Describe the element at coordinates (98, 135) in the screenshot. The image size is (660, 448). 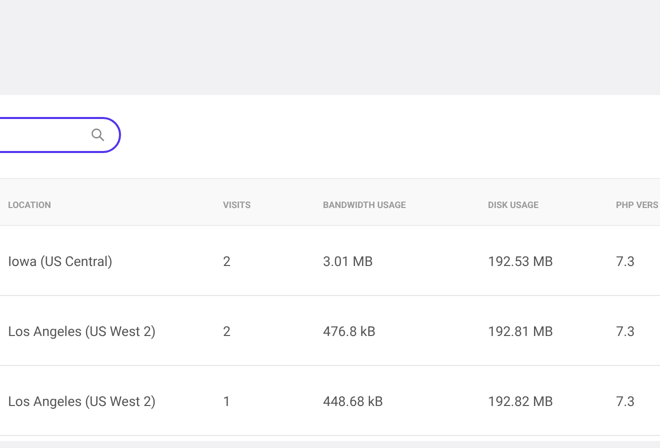
I see `search-icon` at that location.